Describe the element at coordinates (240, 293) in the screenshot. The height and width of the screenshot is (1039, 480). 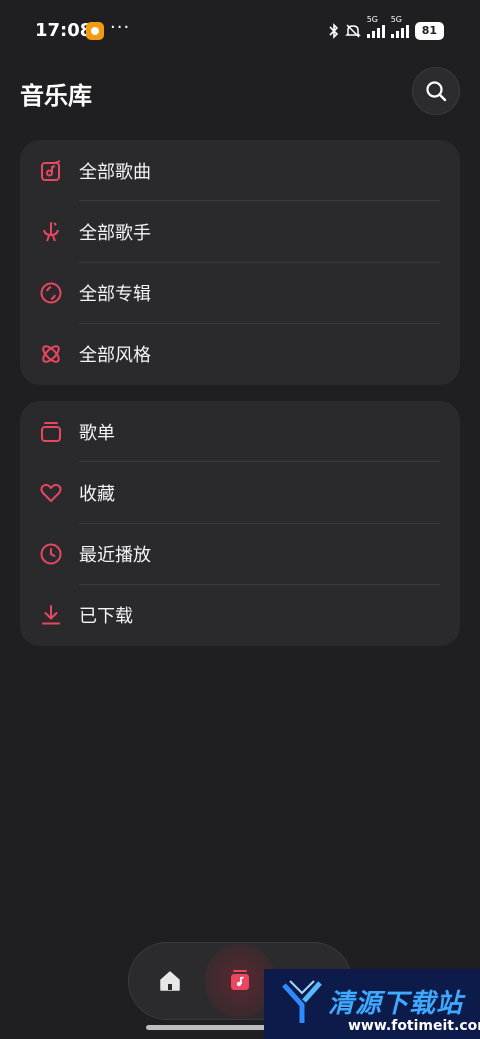
I see `list-item-all-albums: 全部专辑` at that location.